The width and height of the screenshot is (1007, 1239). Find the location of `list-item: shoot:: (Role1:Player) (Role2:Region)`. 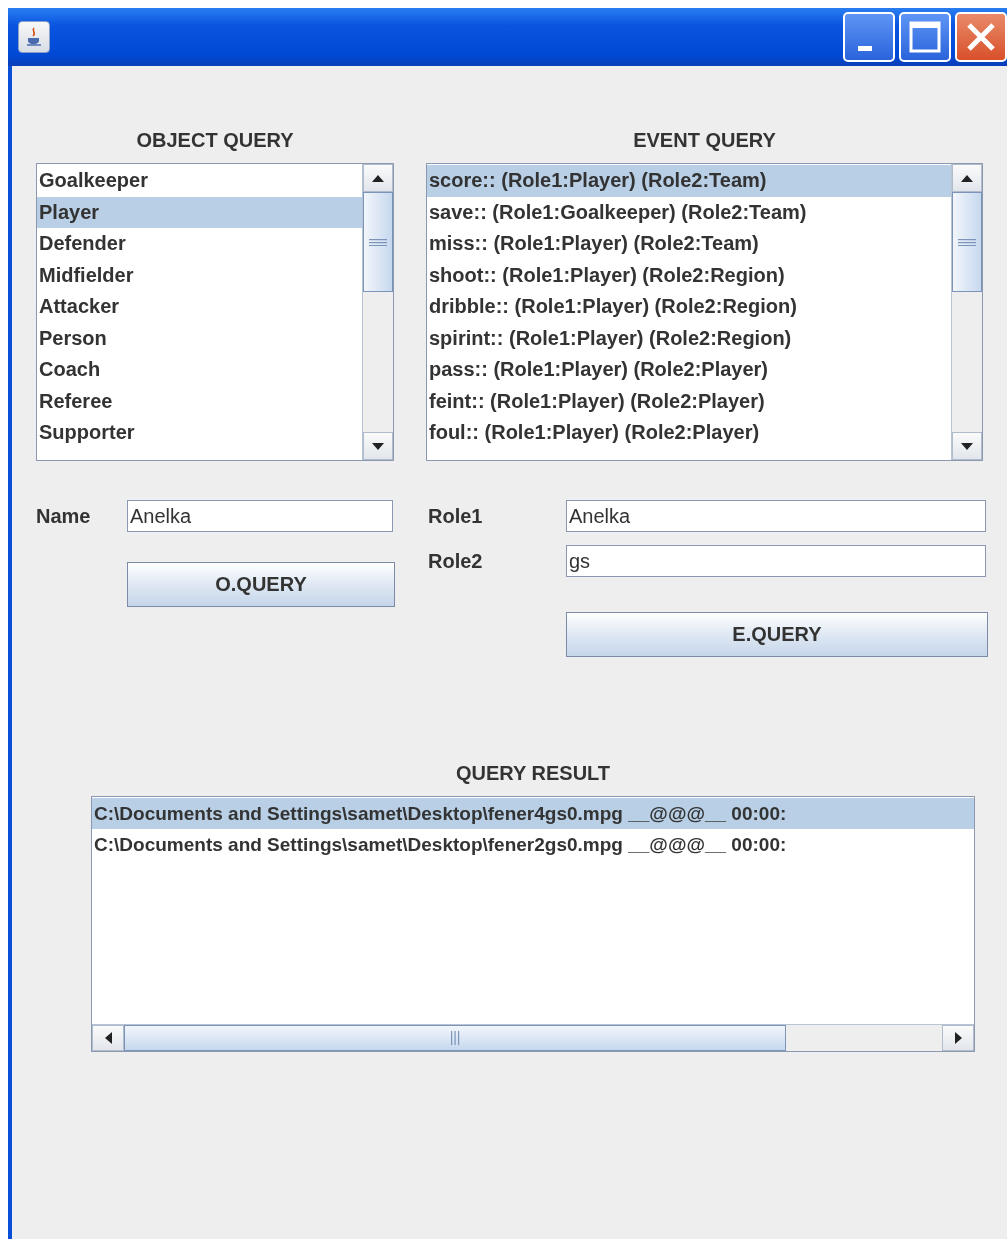

list-item: shoot:: (Role1:Player) (Role2:Region) is located at coordinates (689, 275).